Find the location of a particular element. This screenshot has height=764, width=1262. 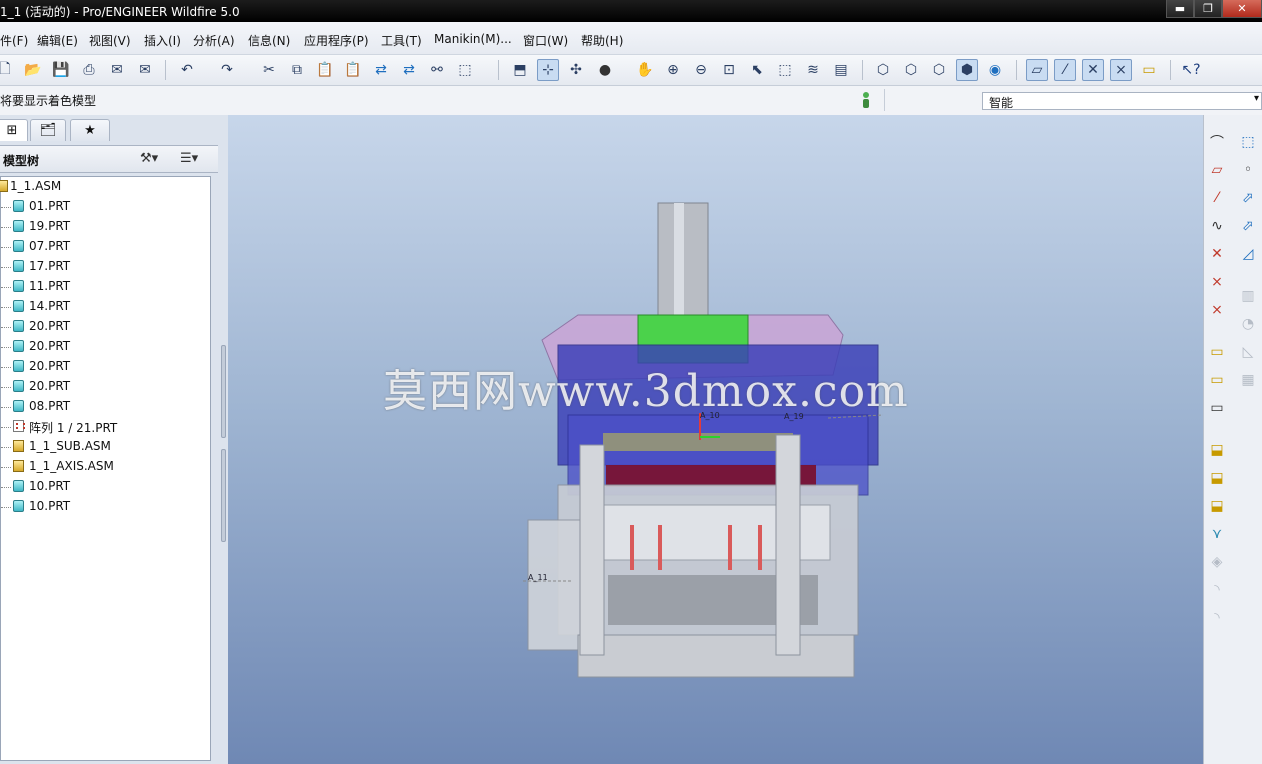

menu-tools: 工具(T) is located at coordinates (401, 40).